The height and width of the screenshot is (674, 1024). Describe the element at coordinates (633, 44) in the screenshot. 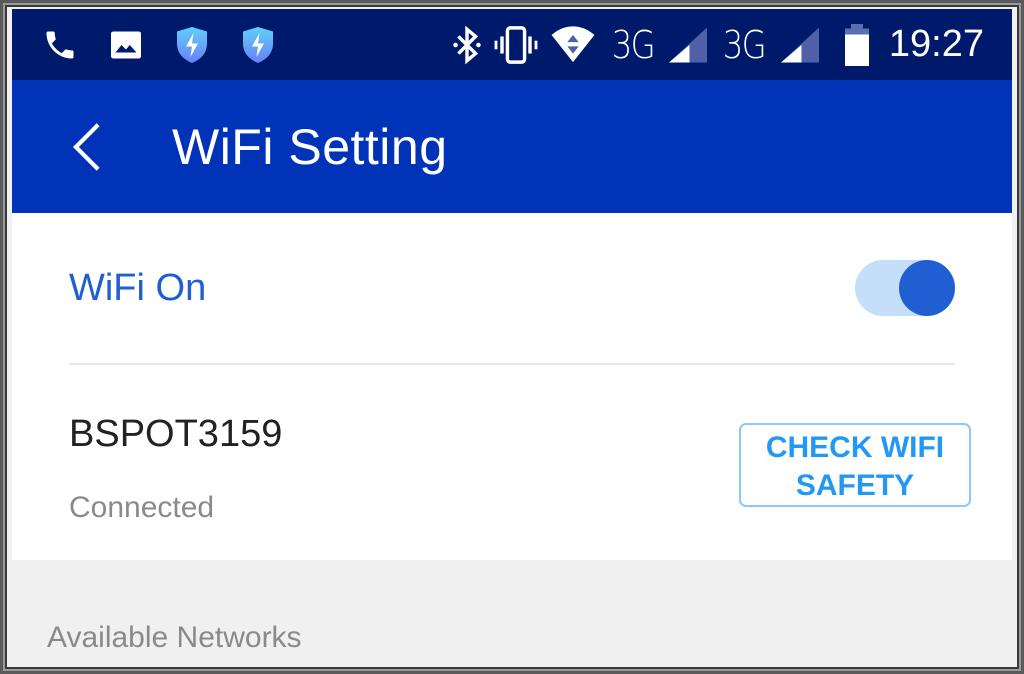

I see `network-type-1: 3G` at that location.